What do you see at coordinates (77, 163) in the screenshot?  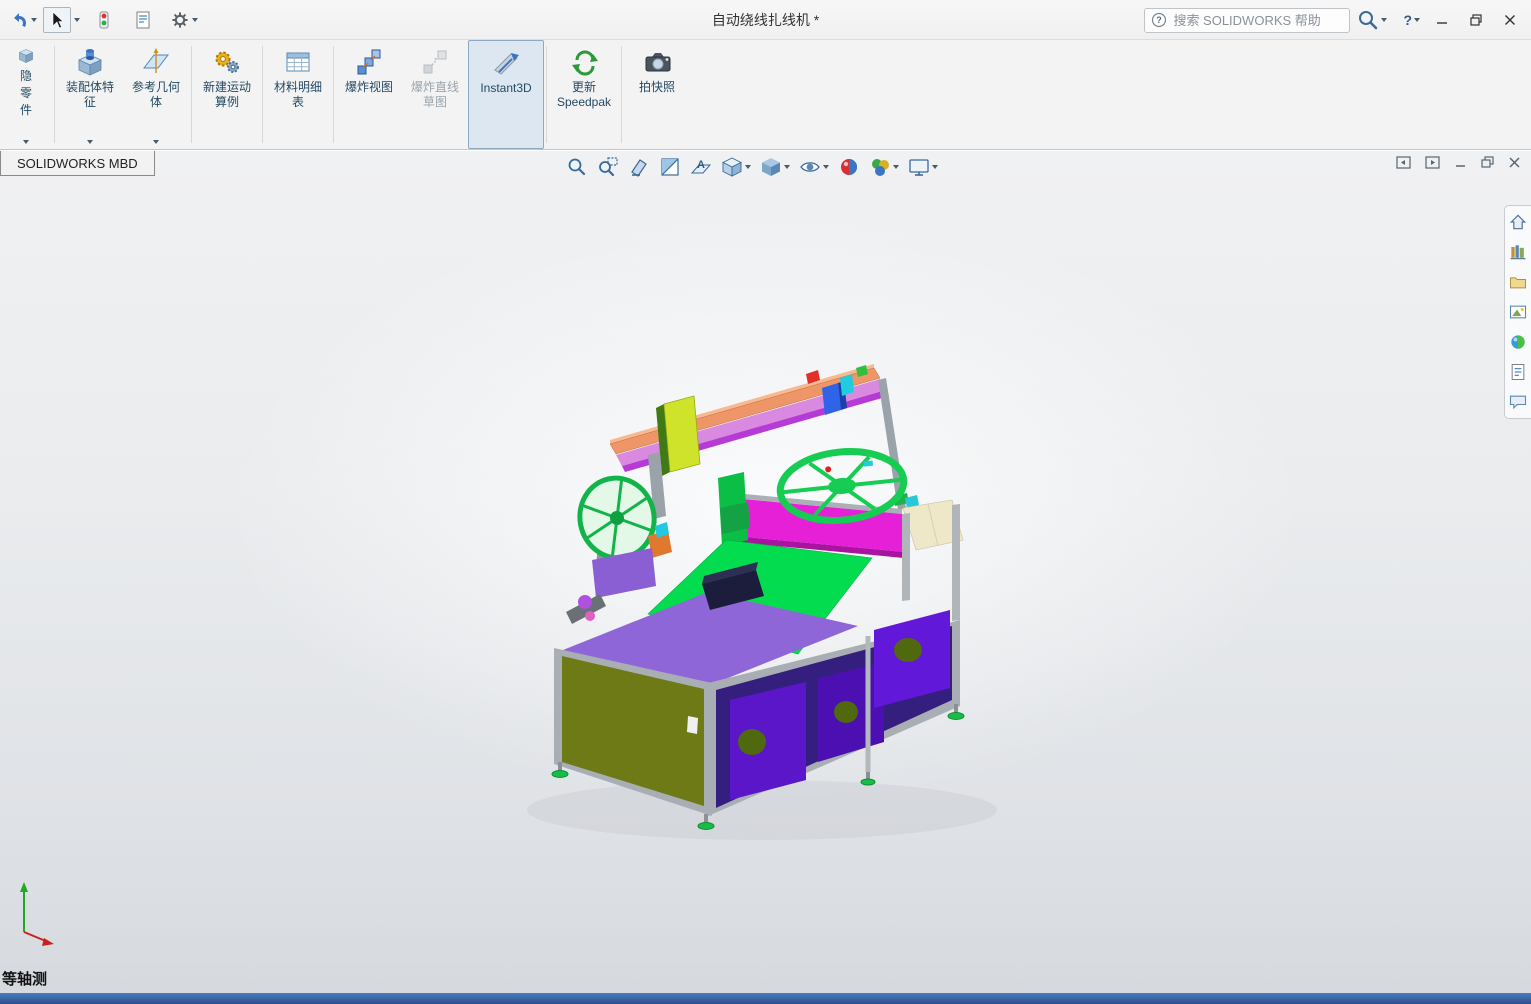 I see `tab-solidworks-mbd: SOLIDWORKS MBD` at bounding box center [77, 163].